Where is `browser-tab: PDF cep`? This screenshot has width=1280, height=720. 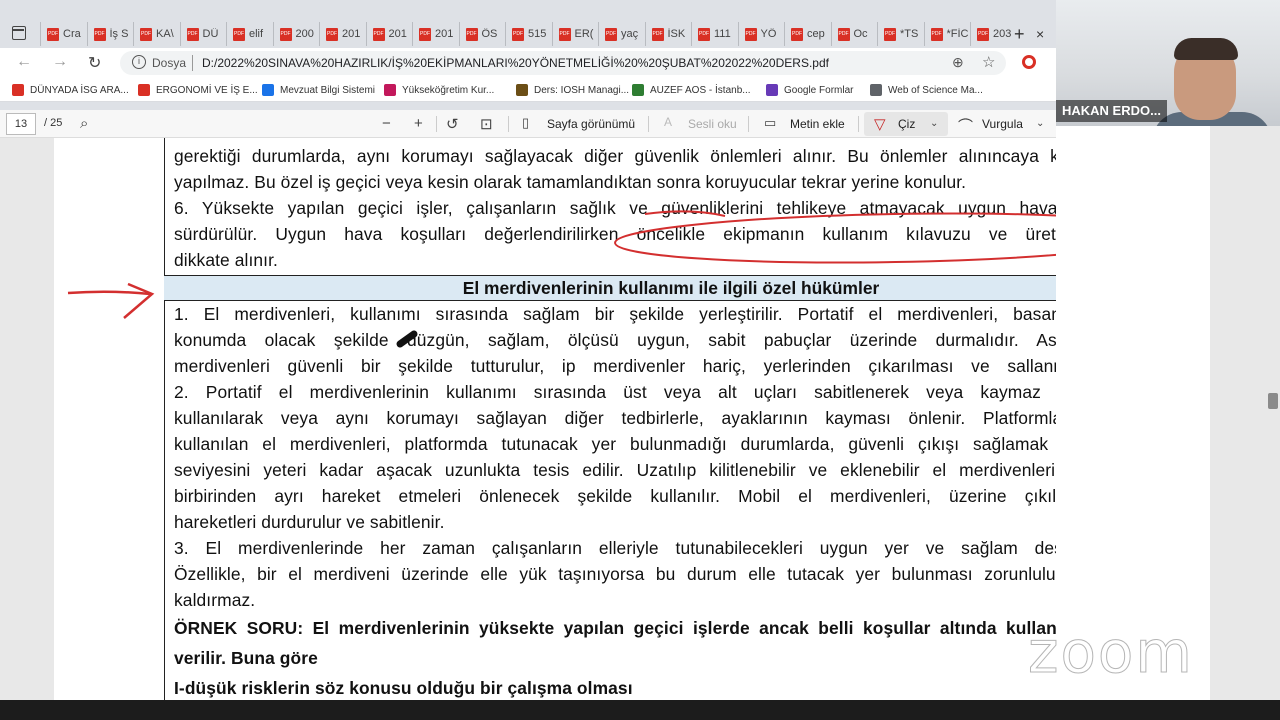 browser-tab: PDF cep is located at coordinates (807, 34).